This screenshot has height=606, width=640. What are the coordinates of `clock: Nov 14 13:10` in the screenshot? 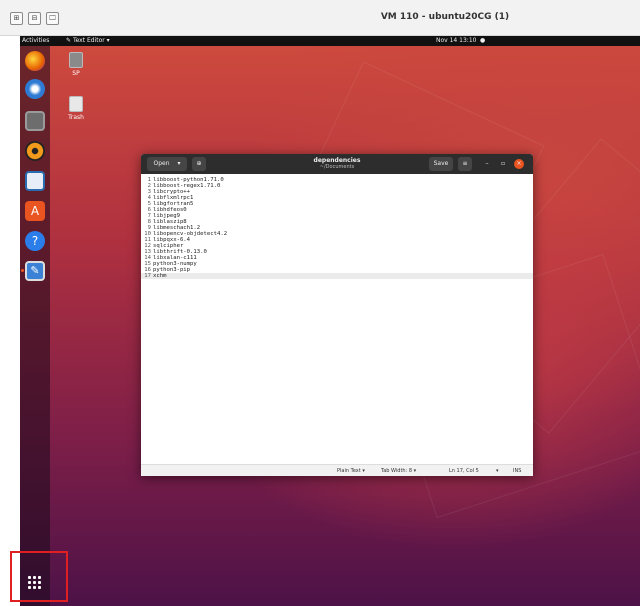 It's located at (456, 41).